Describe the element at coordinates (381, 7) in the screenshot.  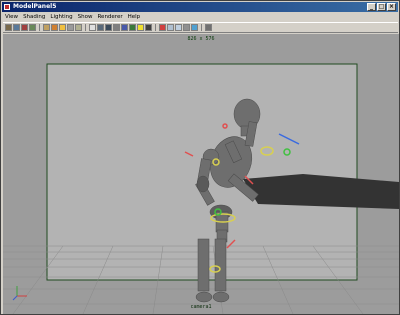
I see `maximize-button: □` at that location.